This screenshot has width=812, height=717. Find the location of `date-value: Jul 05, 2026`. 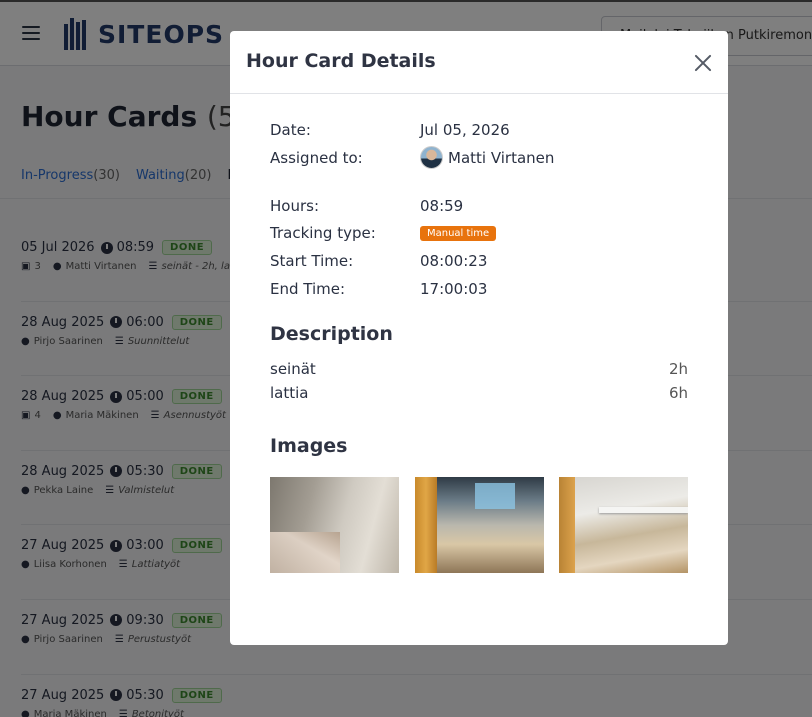

date-value: Jul 05, 2026 is located at coordinates (465, 130).